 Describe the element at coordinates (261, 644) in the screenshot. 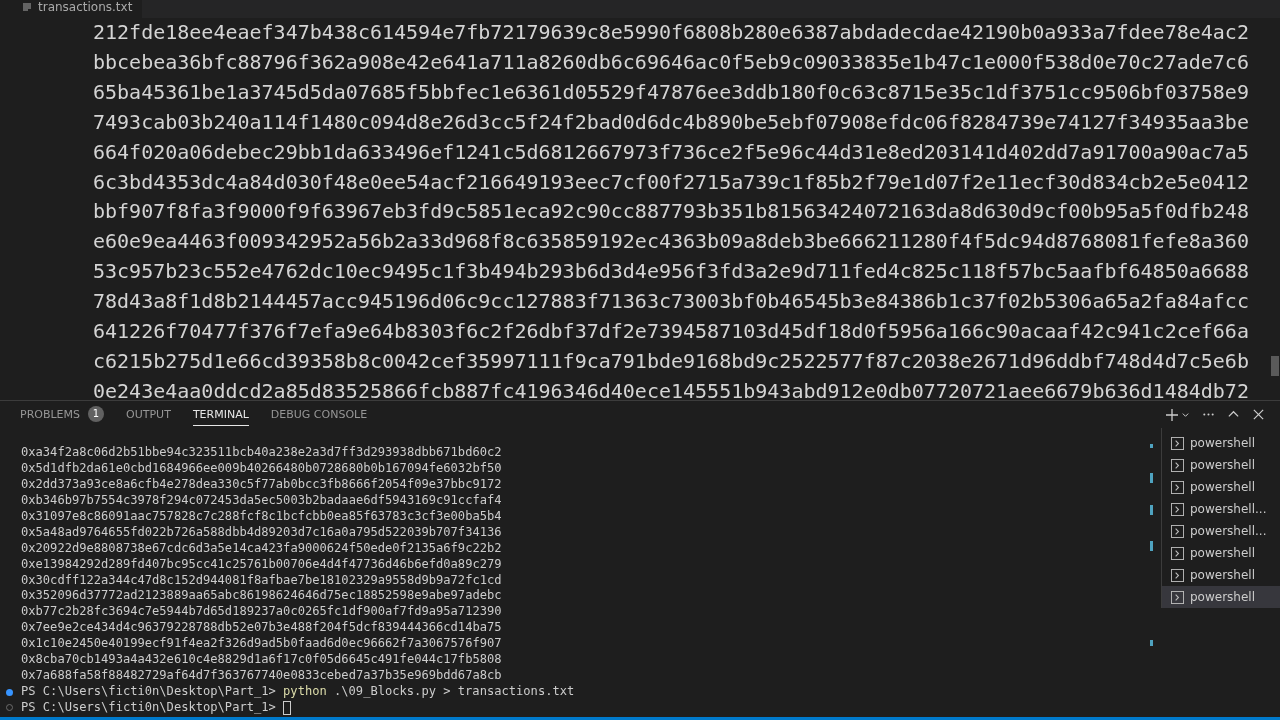

I see `terminal-line: 0x1c10e2450e40199ecf91f4ea2f326d9ad5b0faad6d0ec96662f7a3067576f907` at that location.